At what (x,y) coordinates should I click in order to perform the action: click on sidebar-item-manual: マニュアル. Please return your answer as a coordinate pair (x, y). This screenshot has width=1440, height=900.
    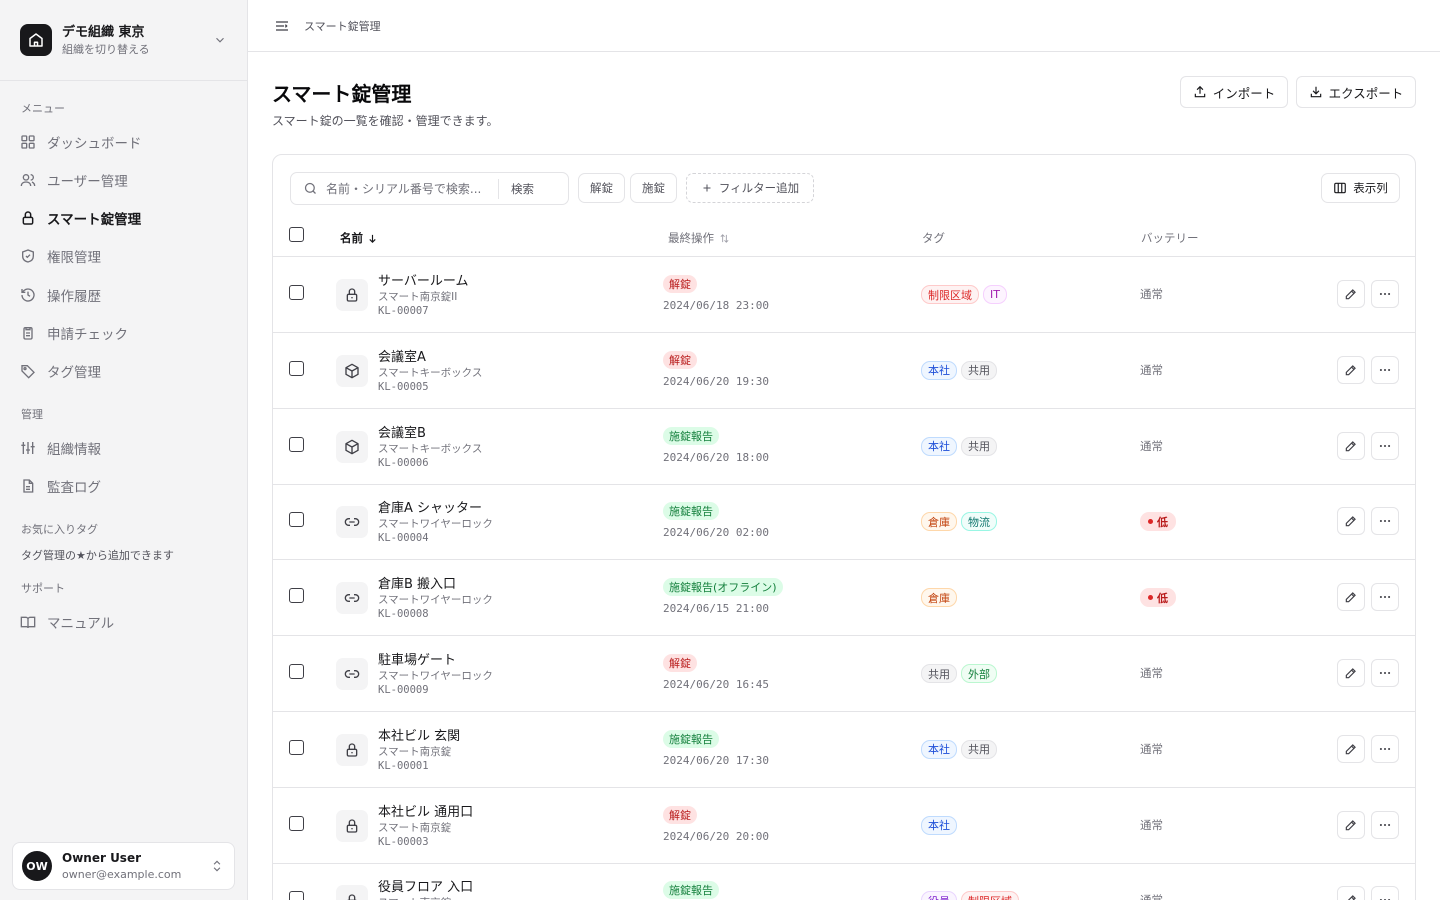
    Looking at the image, I should click on (125, 622).